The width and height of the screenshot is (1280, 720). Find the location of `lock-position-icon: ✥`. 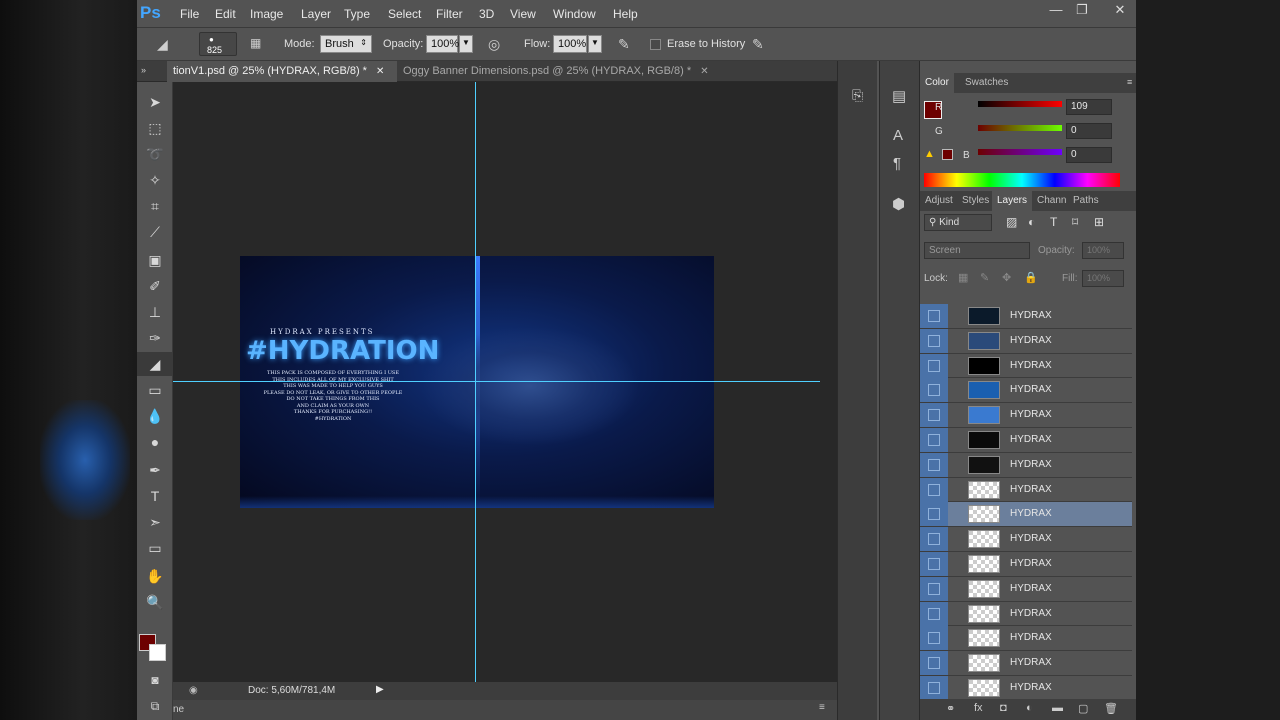

lock-position-icon: ✥ is located at coordinates (1006, 277).